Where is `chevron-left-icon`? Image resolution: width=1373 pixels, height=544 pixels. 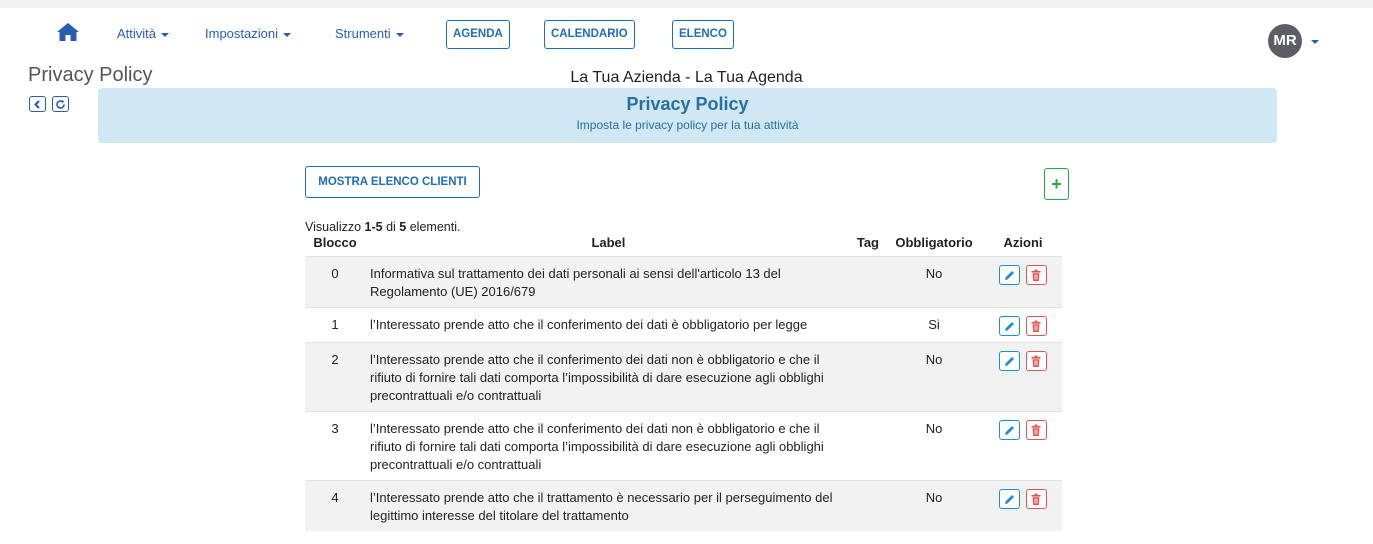
chevron-left-icon is located at coordinates (37, 104).